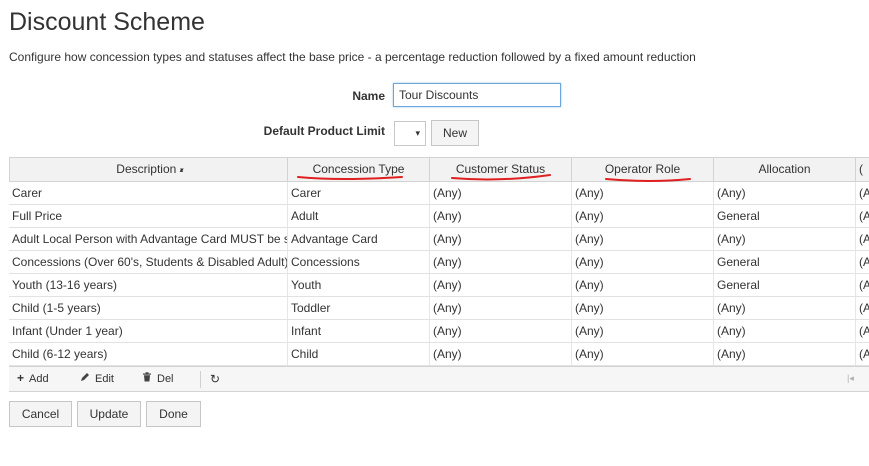 This screenshot has height=466, width=869. Describe the element at coordinates (158, 378) in the screenshot. I see `del-button: Del` at that location.